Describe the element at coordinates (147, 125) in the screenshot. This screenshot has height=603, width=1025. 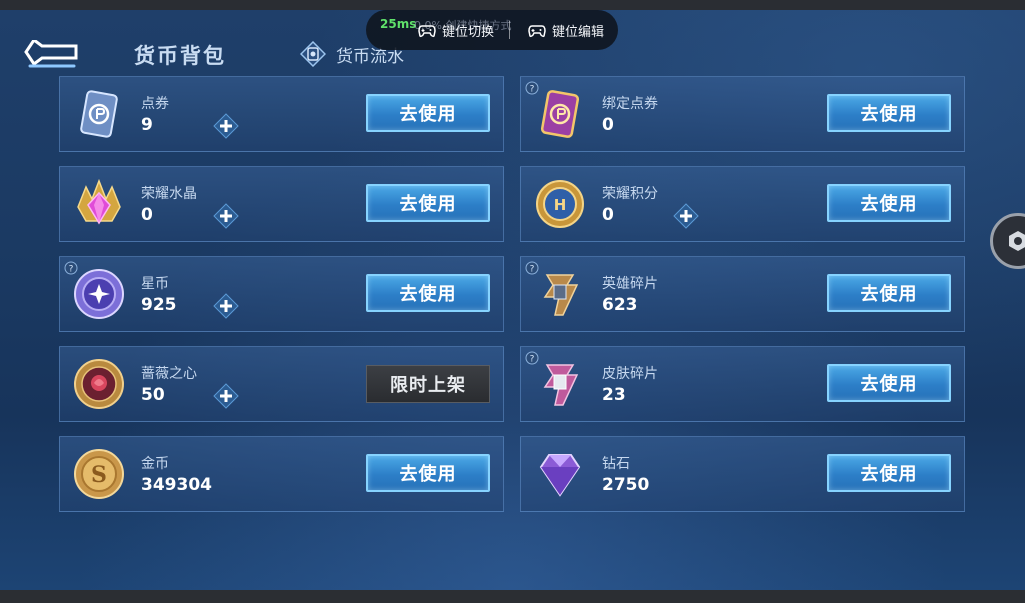
I see `currency-amount: 9` at that location.